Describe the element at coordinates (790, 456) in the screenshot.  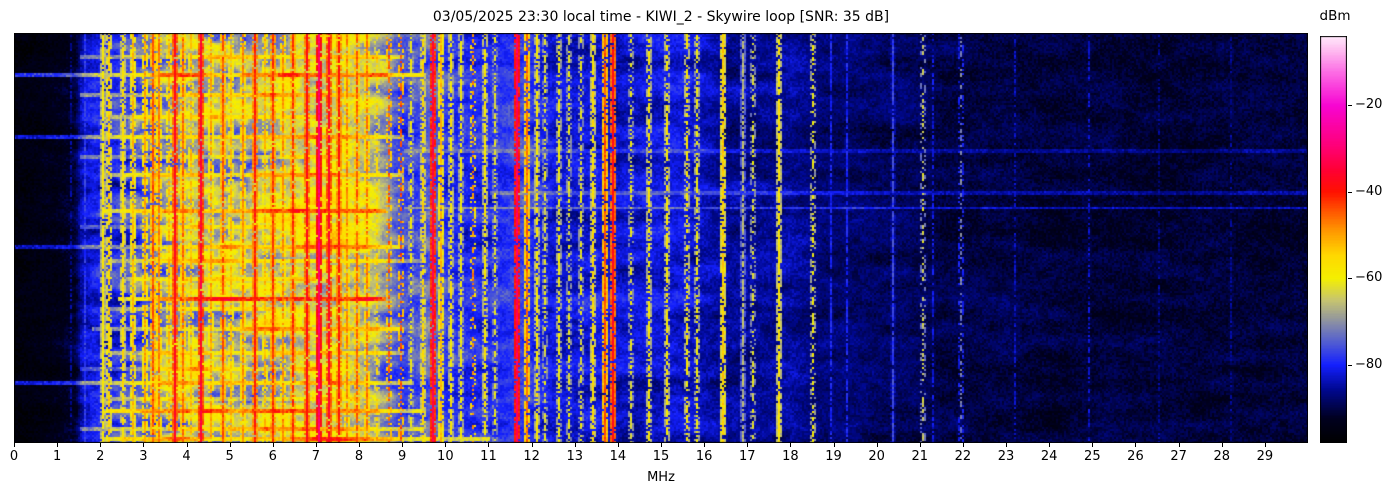
I see `x-axis-tick-label: 18` at that location.